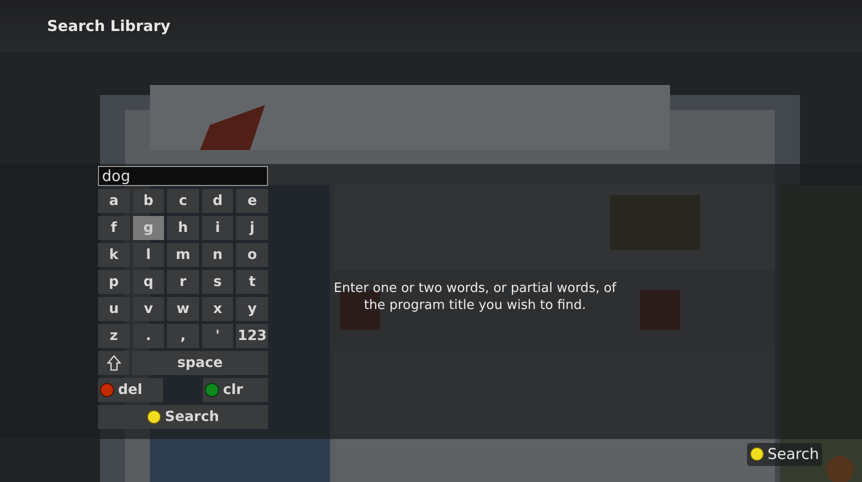  Describe the element at coordinates (252, 282) in the screenshot. I see `keyboard-key: t` at that location.